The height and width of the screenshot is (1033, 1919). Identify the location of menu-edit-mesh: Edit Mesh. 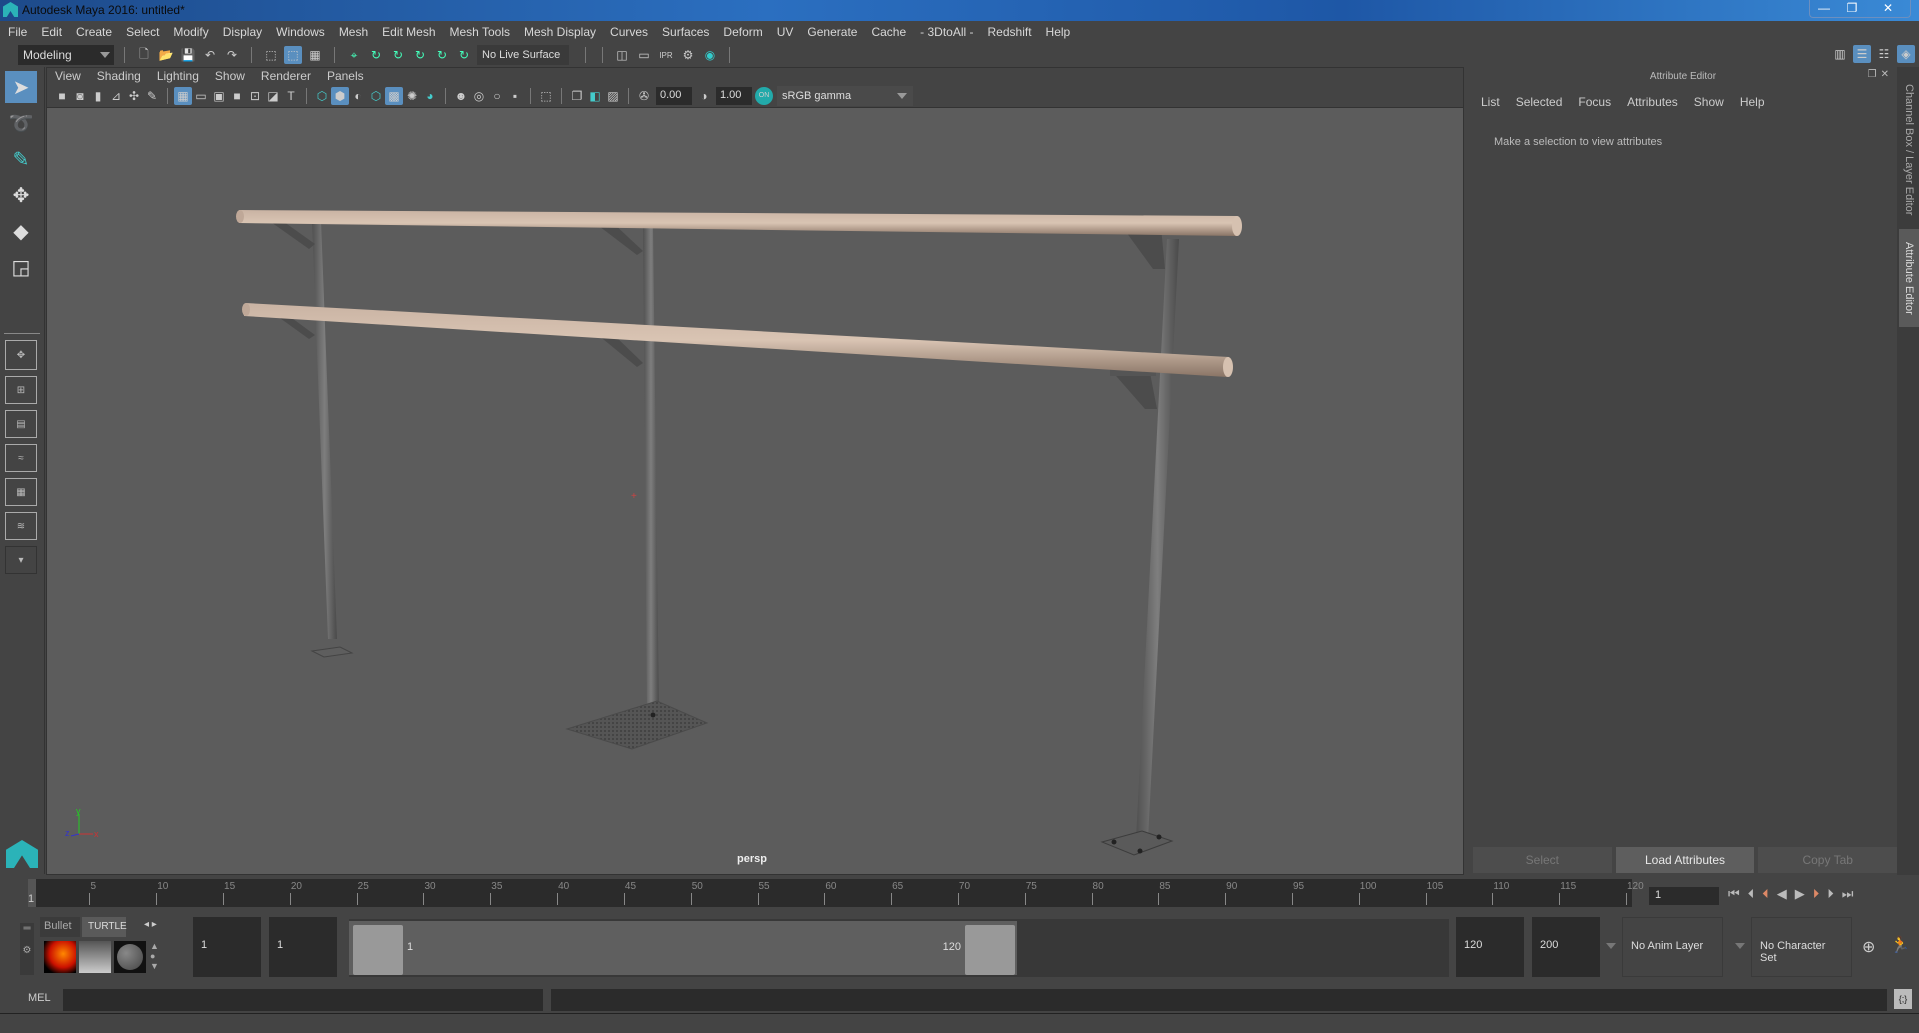
(408, 32).